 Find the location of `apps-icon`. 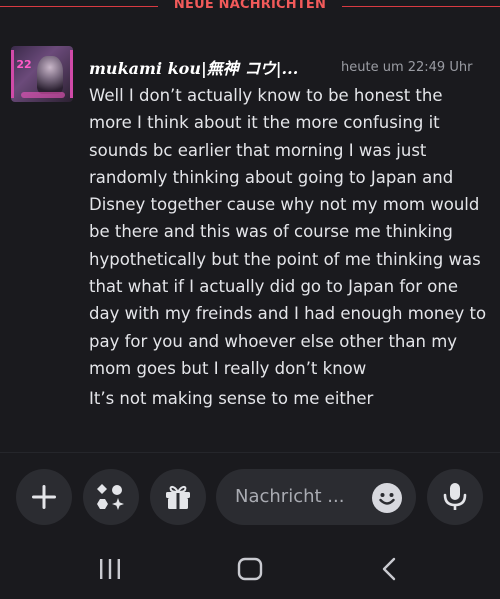

apps-icon is located at coordinates (110, 497).